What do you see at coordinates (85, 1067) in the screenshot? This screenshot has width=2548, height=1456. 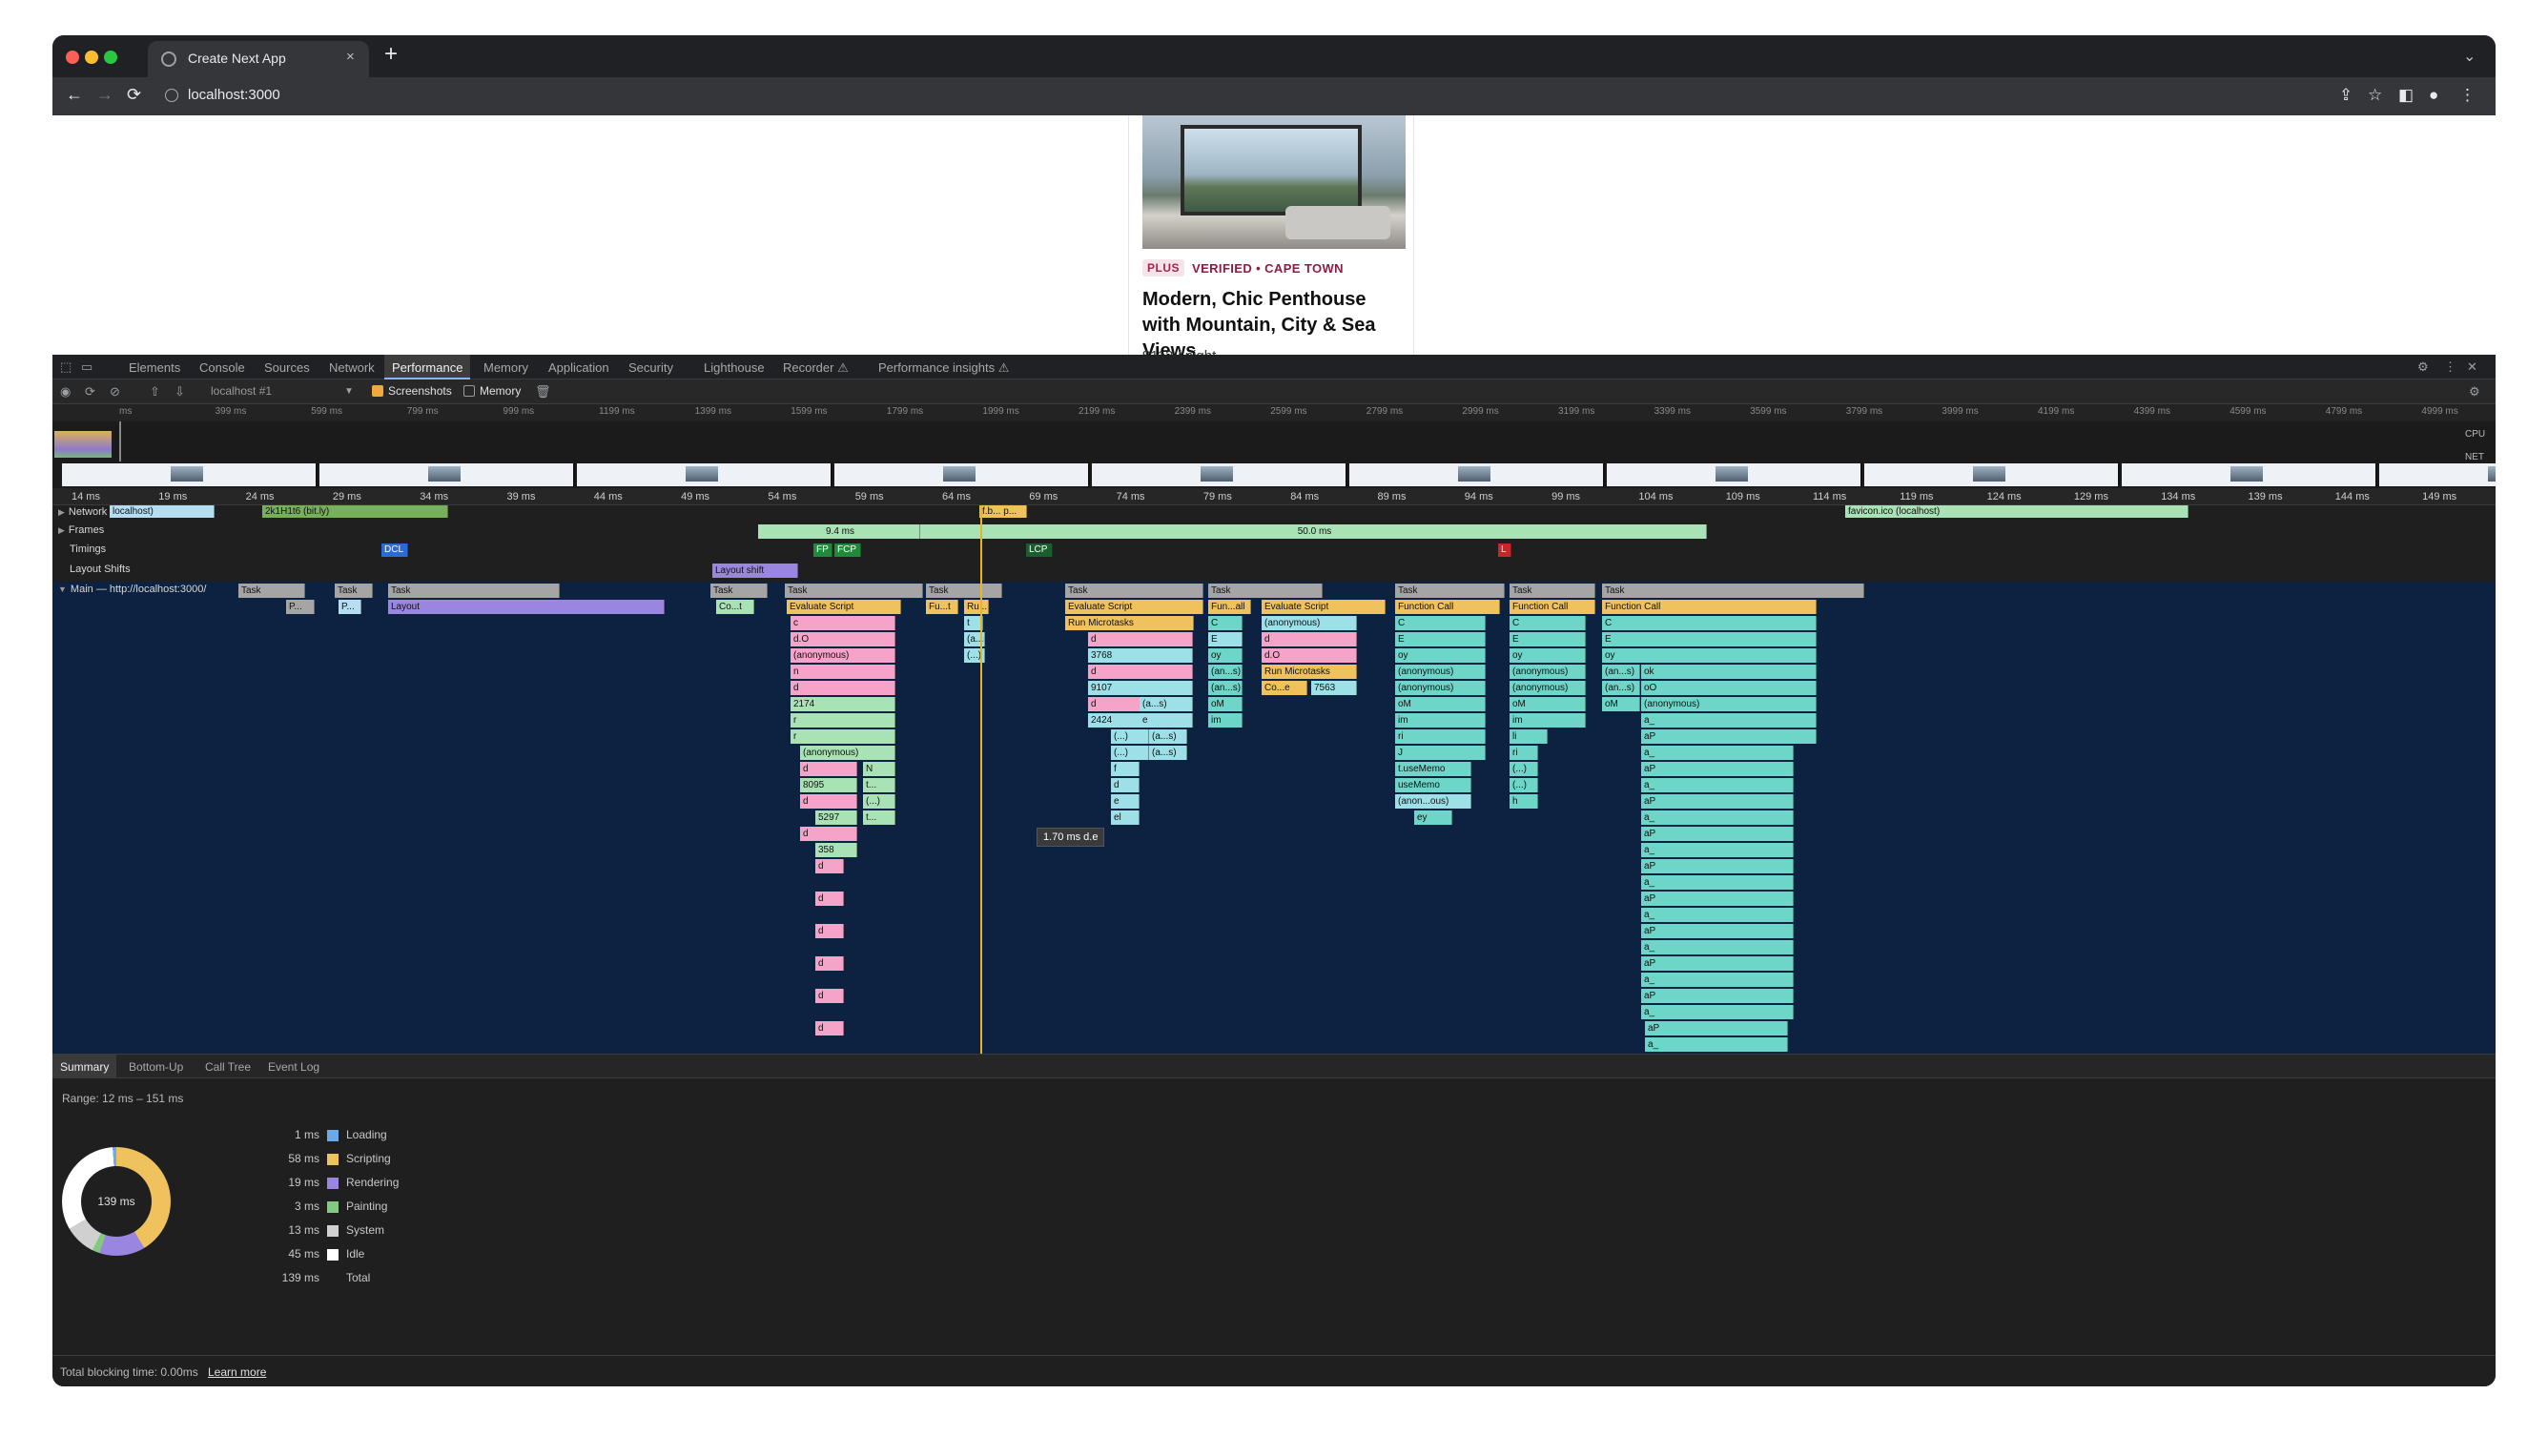 I see `tab-summary: Summary` at bounding box center [85, 1067].